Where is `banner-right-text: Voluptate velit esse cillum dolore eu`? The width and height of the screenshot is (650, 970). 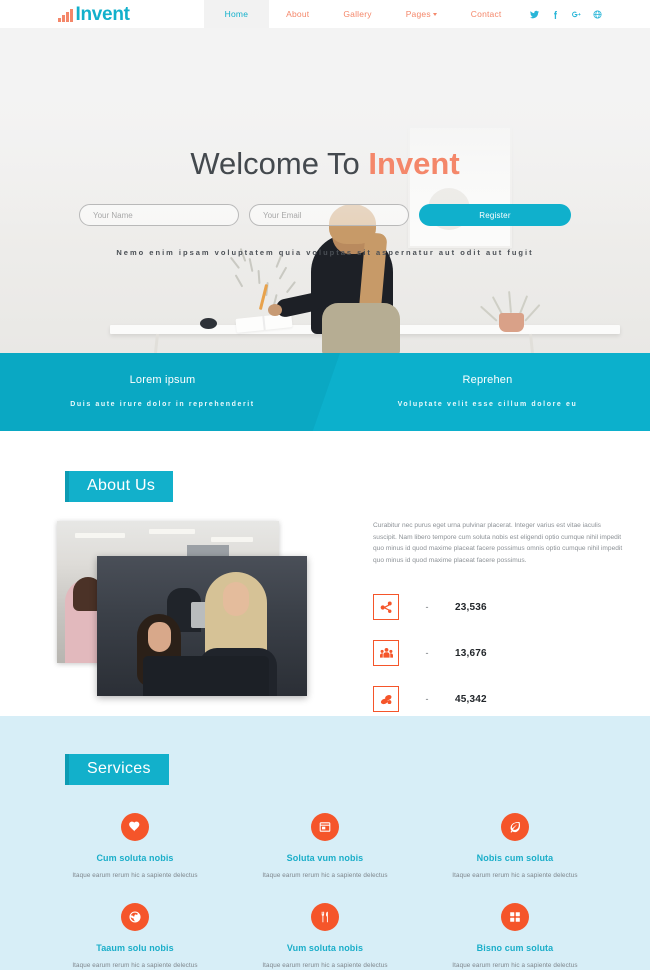
banner-right-text: Voluptate velit esse cillum dolore eu is located at coordinates (487, 404).